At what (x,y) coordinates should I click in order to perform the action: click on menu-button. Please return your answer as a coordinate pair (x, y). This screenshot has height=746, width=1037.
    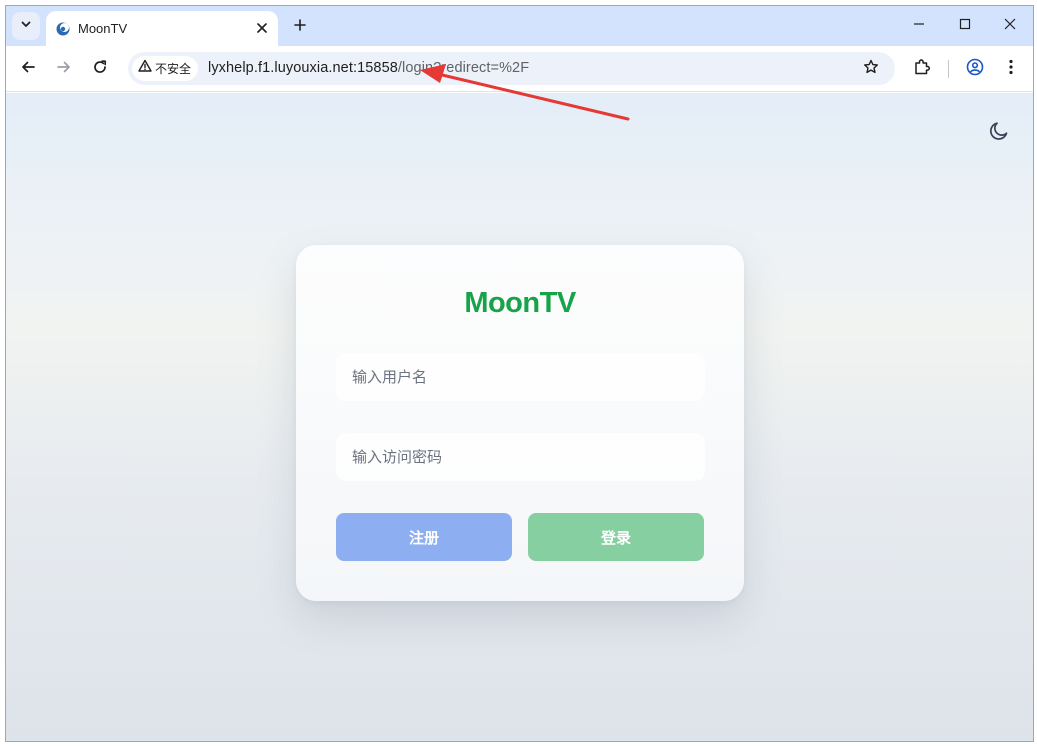
    Looking at the image, I should click on (1011, 69).